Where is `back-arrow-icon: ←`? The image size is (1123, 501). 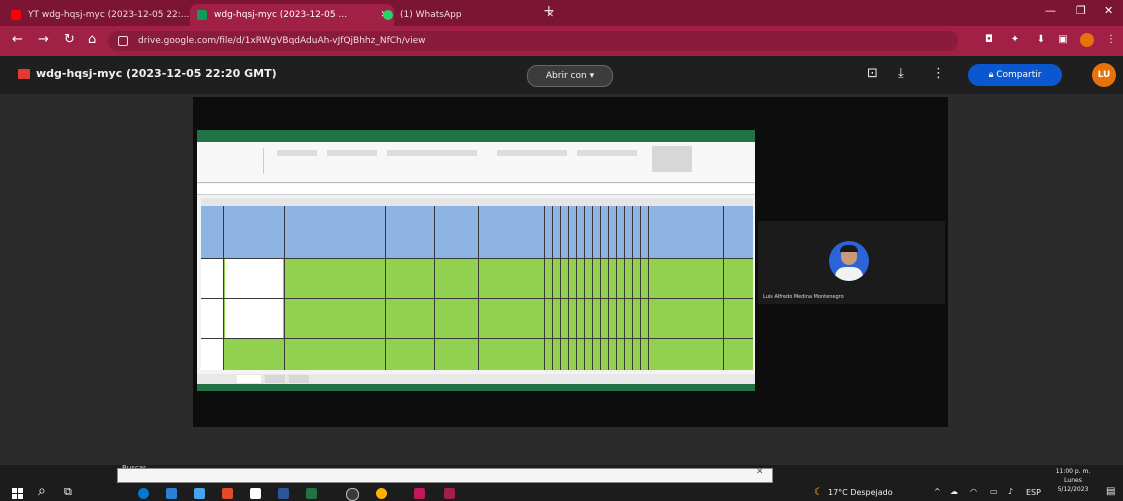
back-arrow-icon: ← is located at coordinates (17, 39).